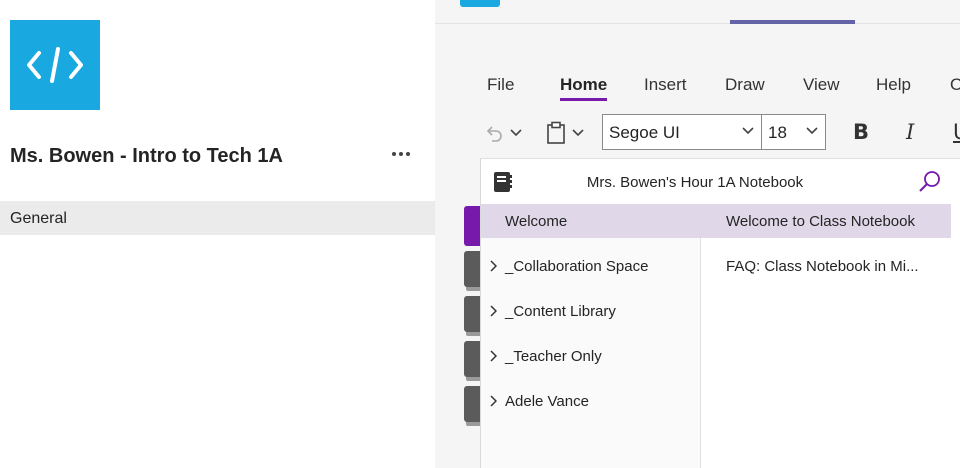  Describe the element at coordinates (583, 99) in the screenshot. I see `tab-underline` at that location.